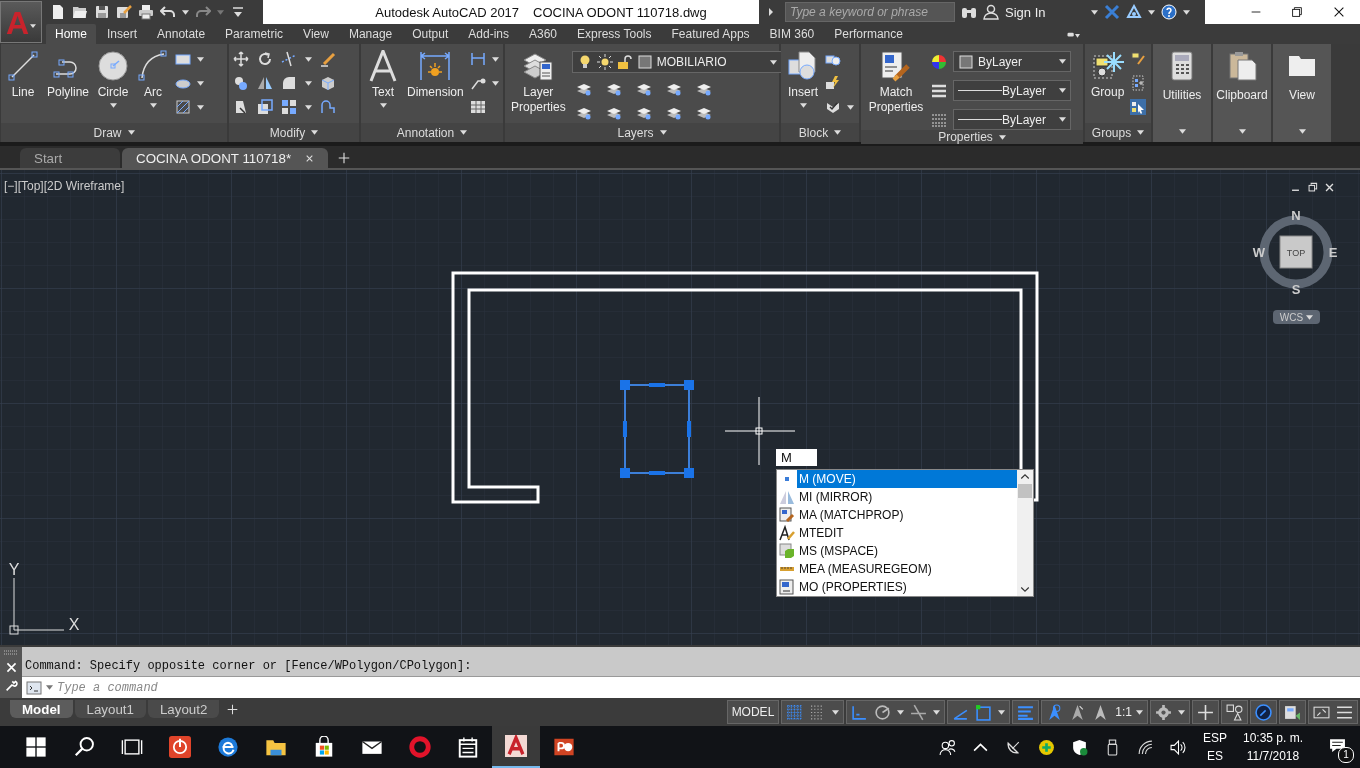 The image size is (1360, 768). What do you see at coordinates (265, 59) in the screenshot?
I see `rotate-icon` at bounding box center [265, 59].